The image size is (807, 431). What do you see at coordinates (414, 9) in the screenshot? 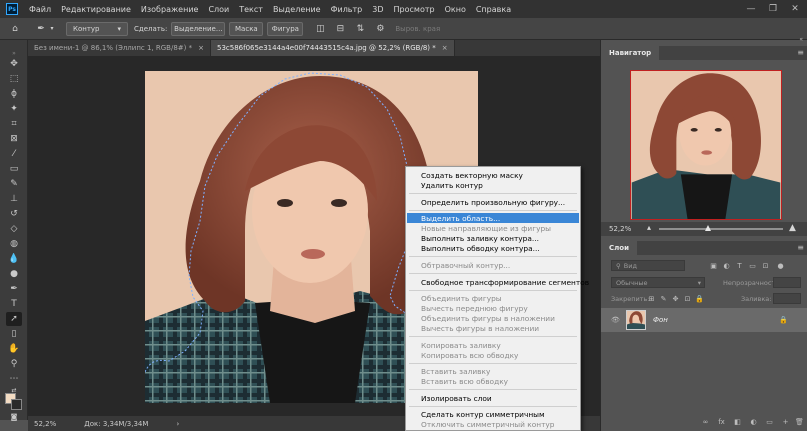
I see `menu-view: Просмотр` at bounding box center [414, 9].